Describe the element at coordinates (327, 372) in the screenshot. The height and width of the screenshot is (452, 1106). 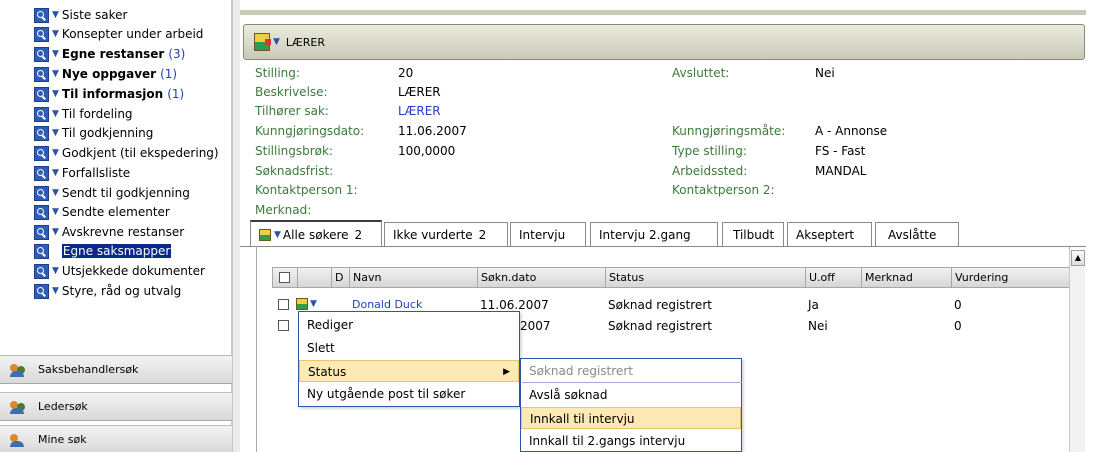
I see `menu-item-label: Status` at that location.